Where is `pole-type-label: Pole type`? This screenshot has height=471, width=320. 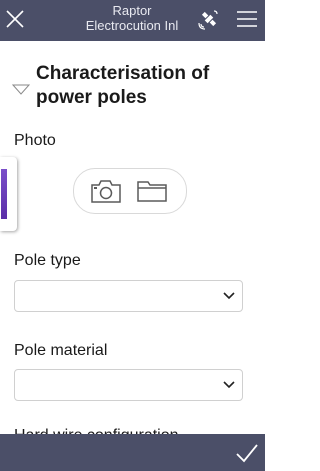
pole-type-label: Pole type is located at coordinates (47, 260).